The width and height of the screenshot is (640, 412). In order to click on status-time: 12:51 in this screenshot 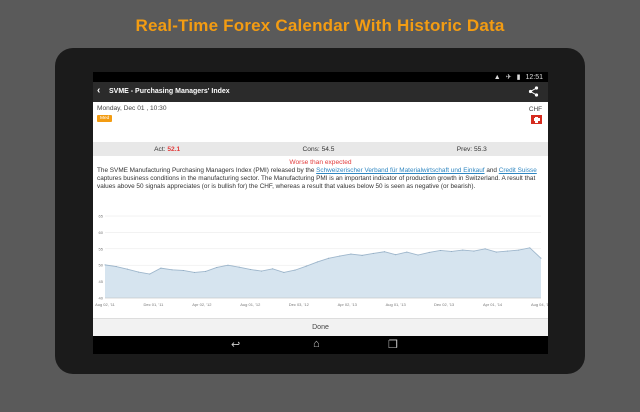, I will do `click(534, 77)`.